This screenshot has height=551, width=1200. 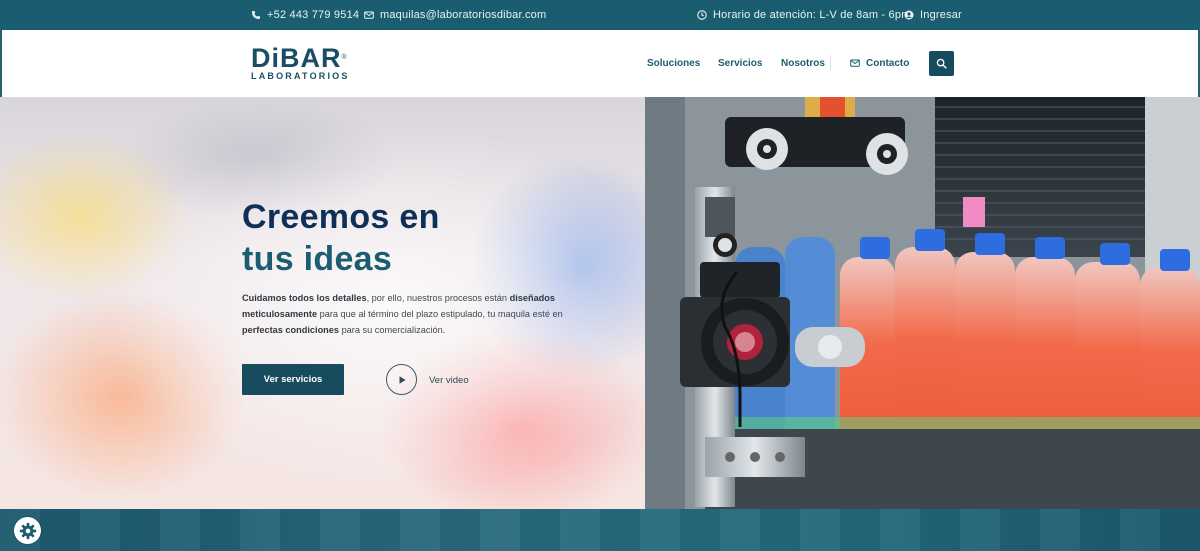 I want to click on logo-wordmark: DiBAR®, so click(x=299, y=58).